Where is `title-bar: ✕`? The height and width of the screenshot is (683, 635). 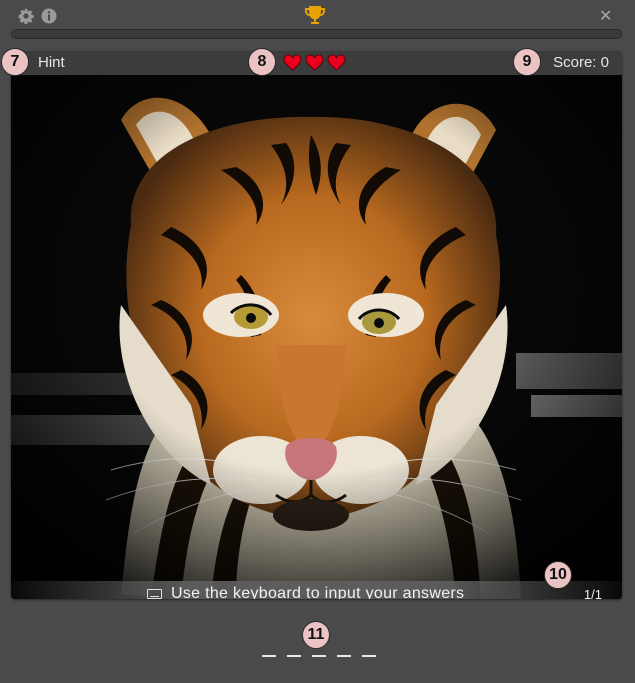 title-bar: ✕ is located at coordinates (317, 15).